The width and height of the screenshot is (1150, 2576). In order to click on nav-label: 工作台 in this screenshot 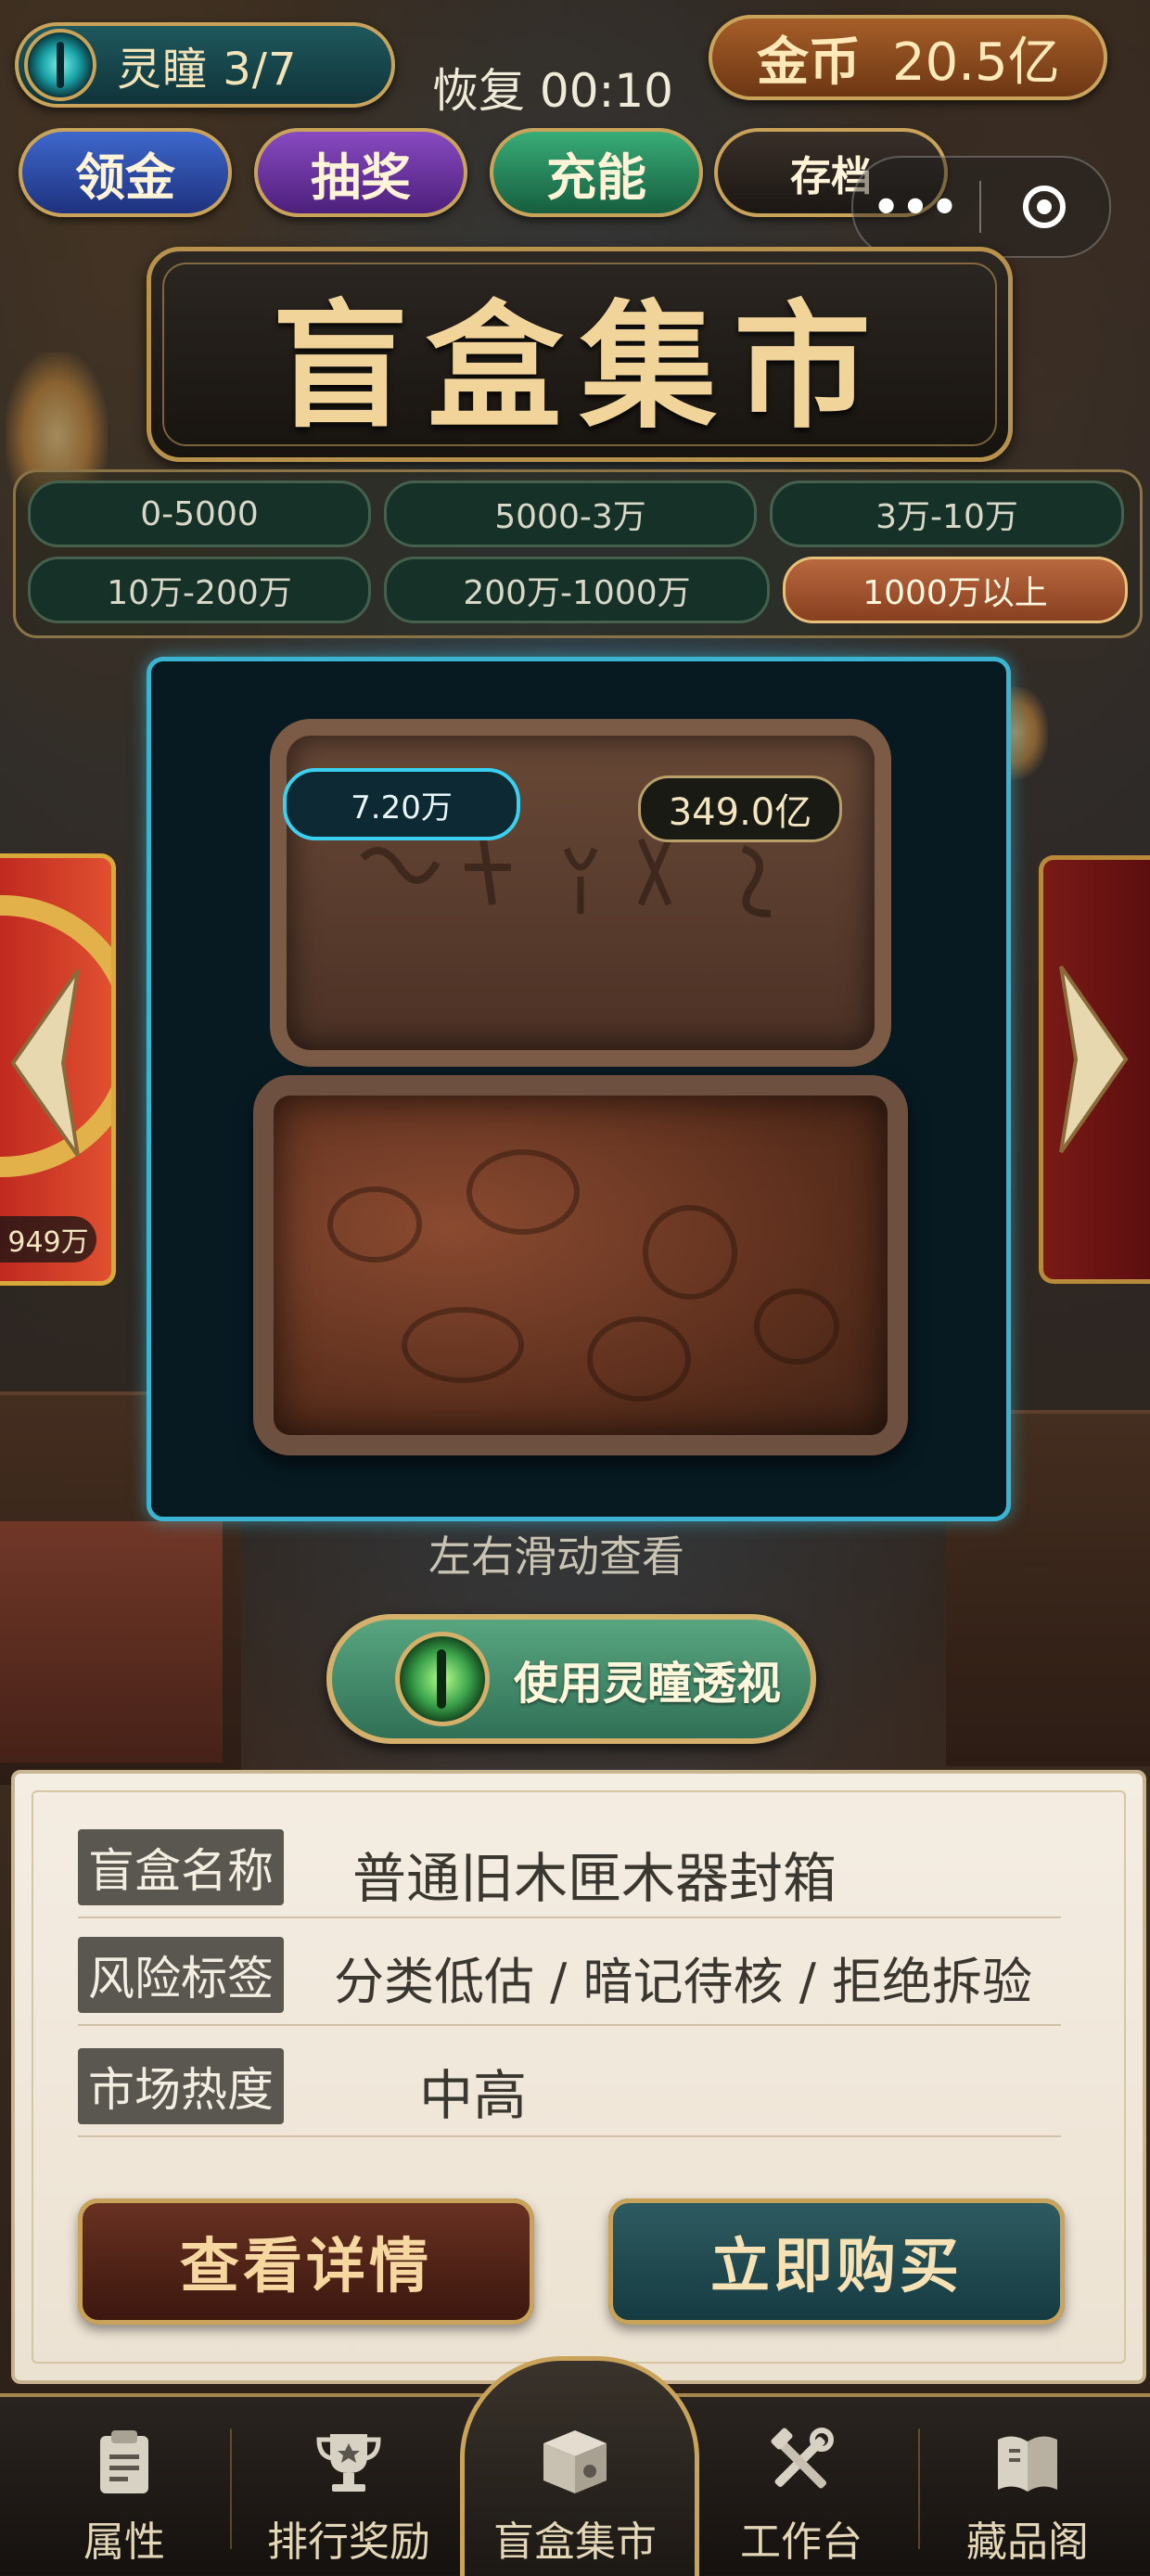, I will do `click(801, 2542)`.